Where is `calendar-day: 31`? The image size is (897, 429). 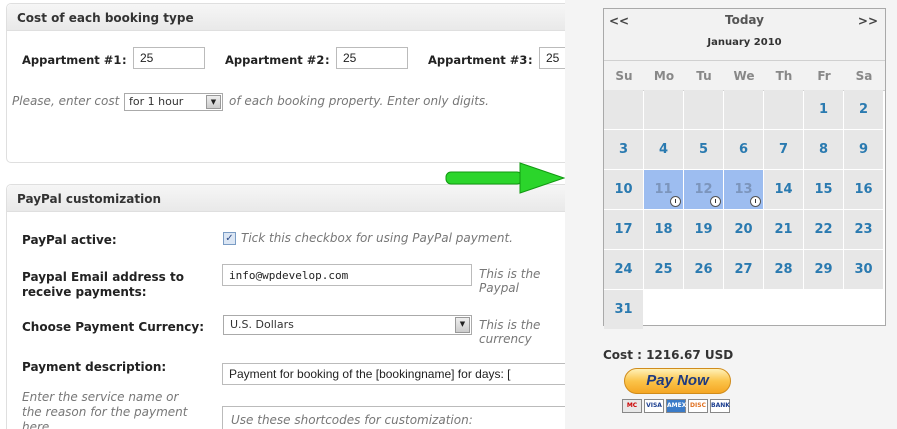
calendar-day: 31 is located at coordinates (623, 309).